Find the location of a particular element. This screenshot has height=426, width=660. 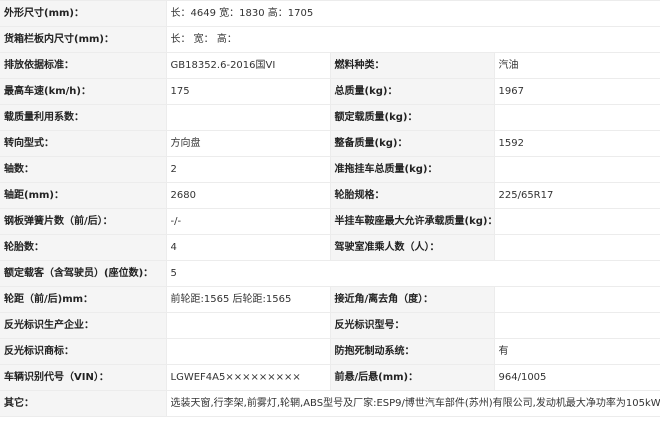

table-row: 轮胎数： 4 驾驶室准乘人数（人）： is located at coordinates (330, 247).